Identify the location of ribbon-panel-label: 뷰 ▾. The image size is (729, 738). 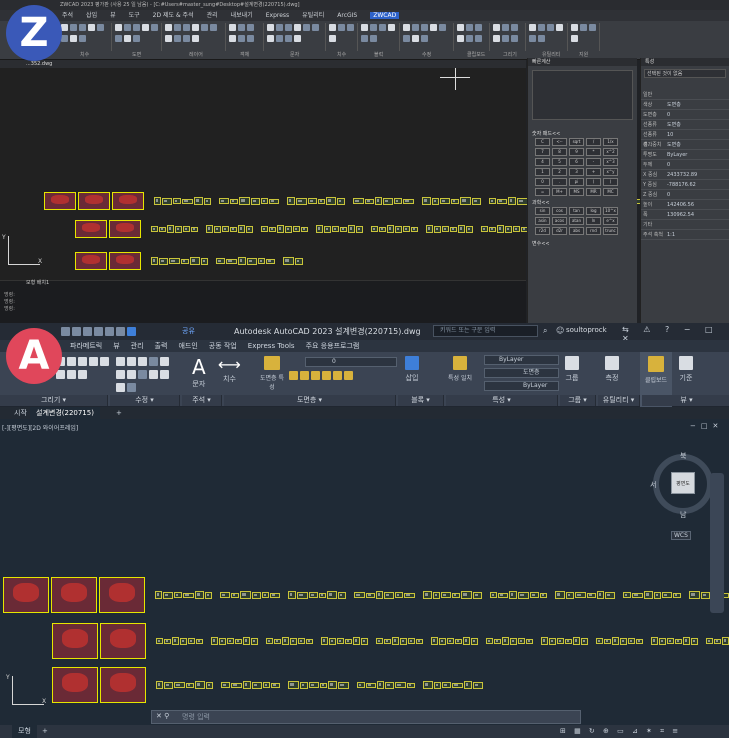
(685, 400).